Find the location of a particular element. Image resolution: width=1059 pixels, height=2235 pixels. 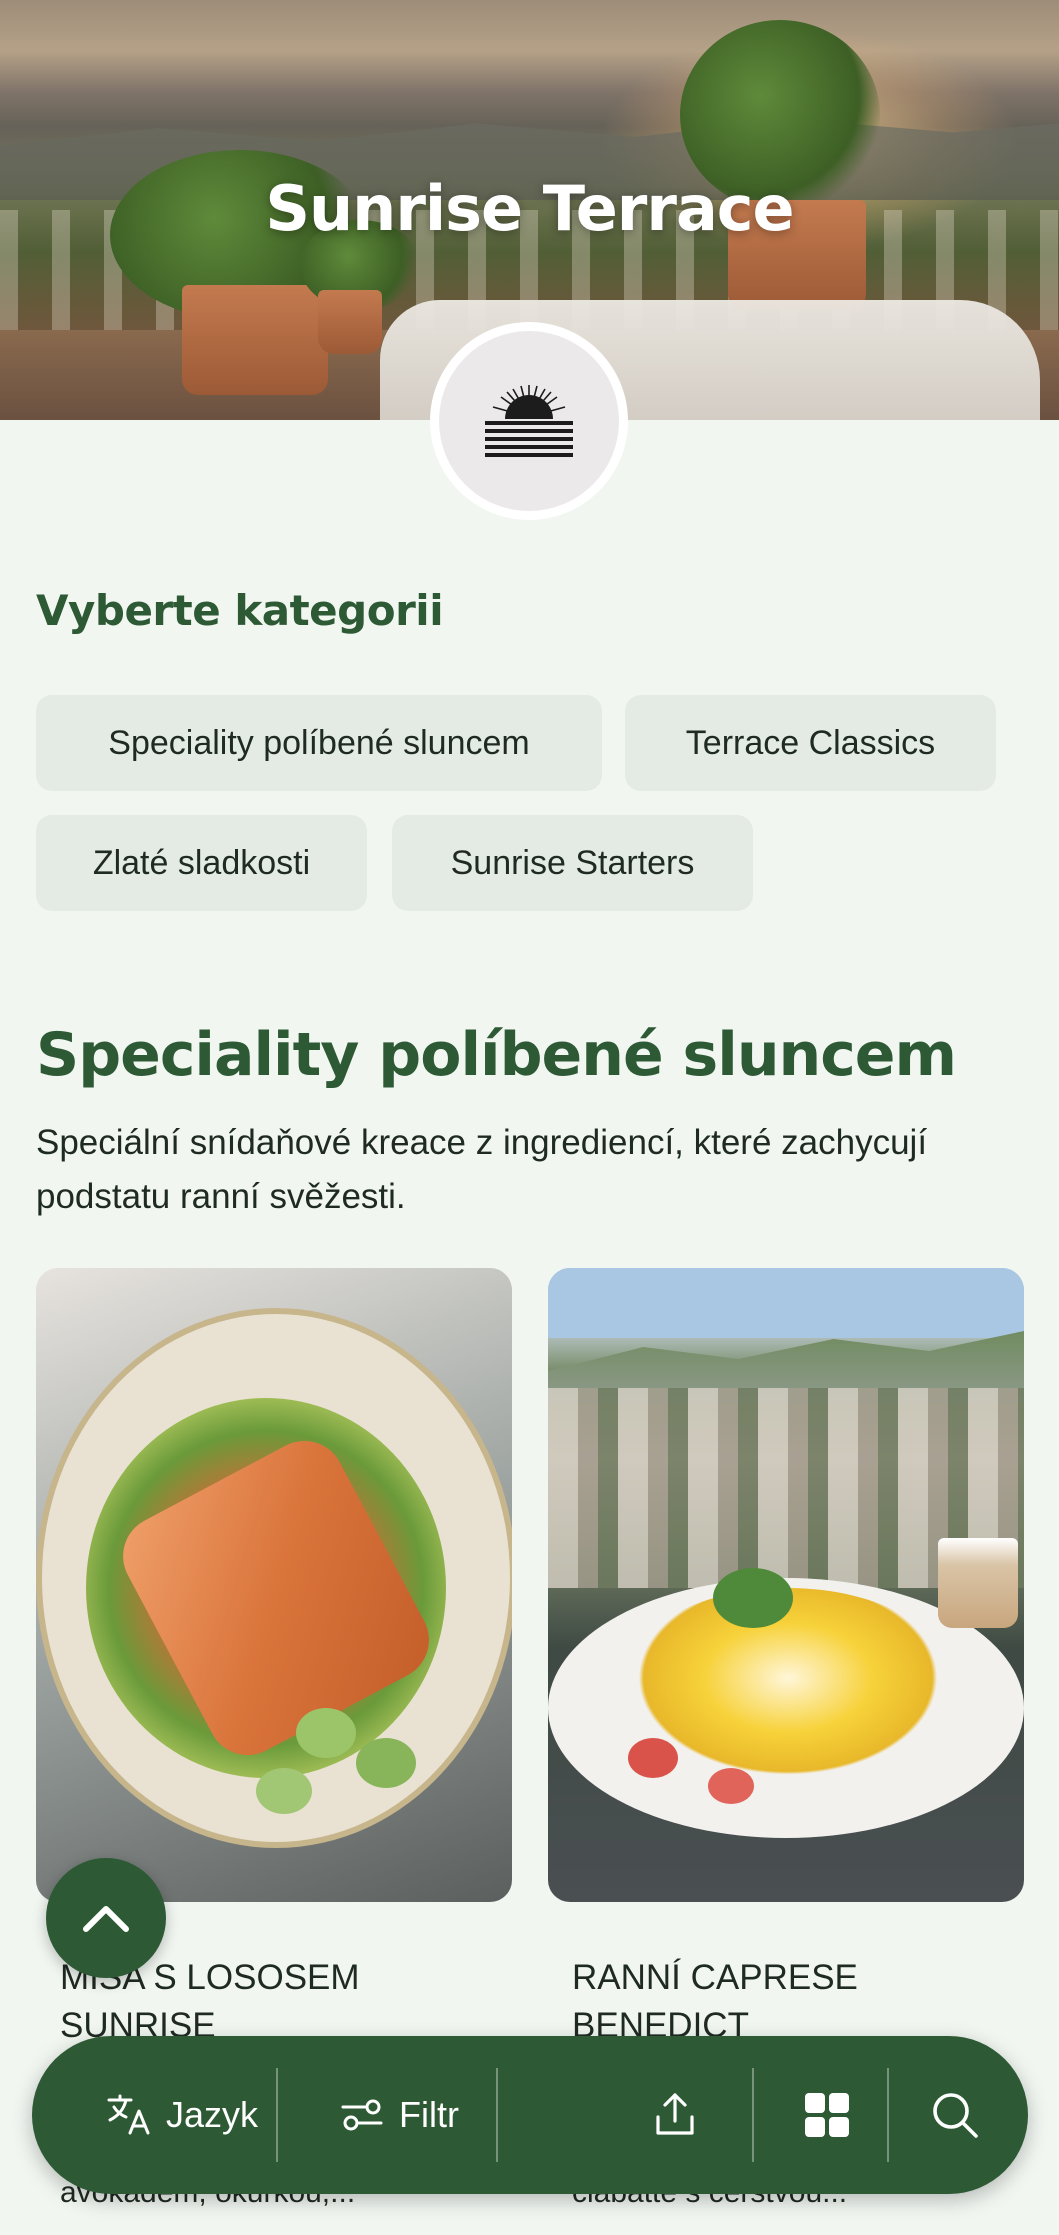

category-chip-sunrise-starters: Sunrise Starters is located at coordinates (572, 863).